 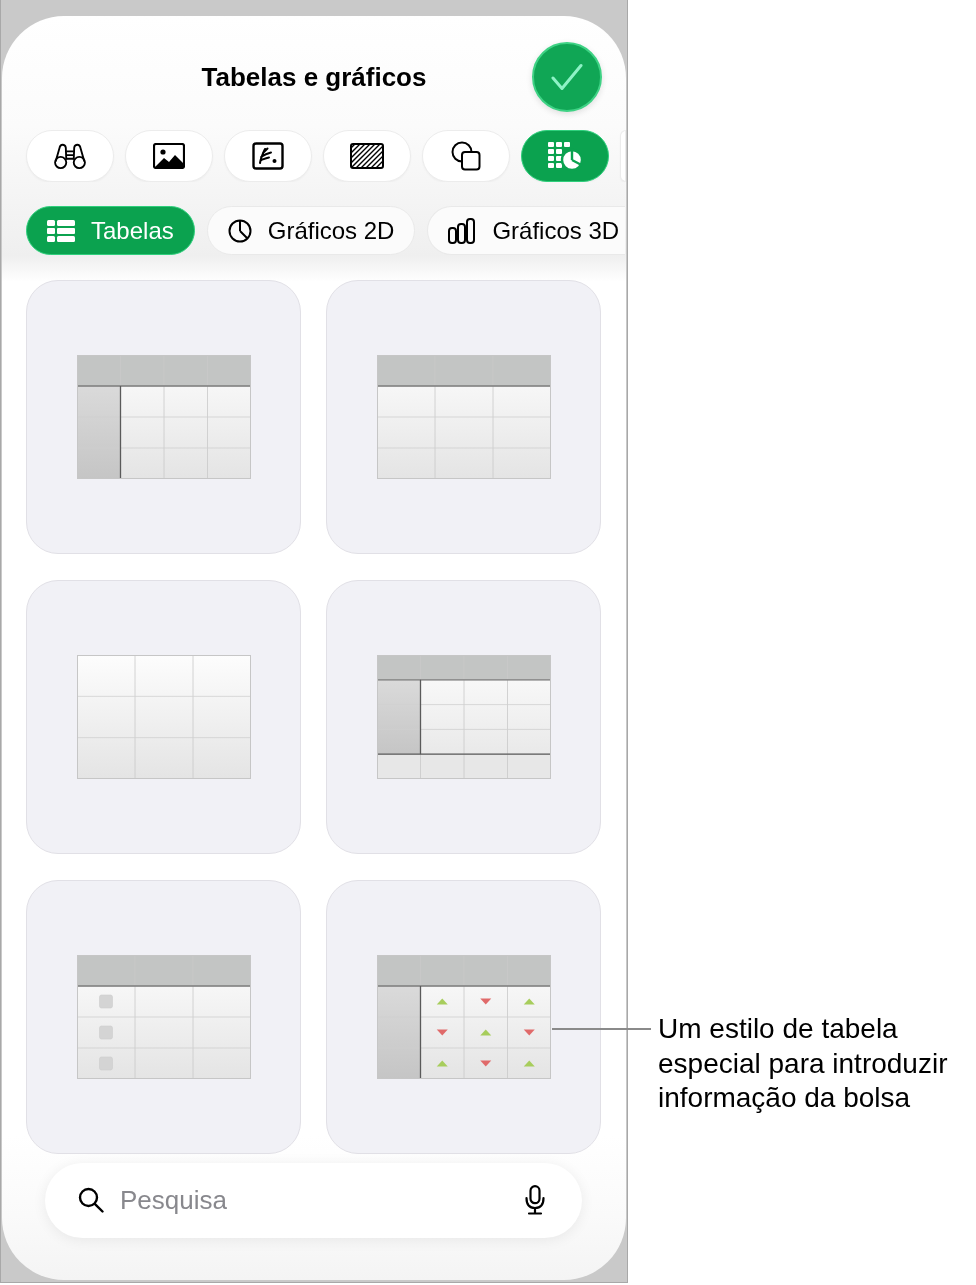 I want to click on framed-sketch-icon, so click(x=268, y=156).